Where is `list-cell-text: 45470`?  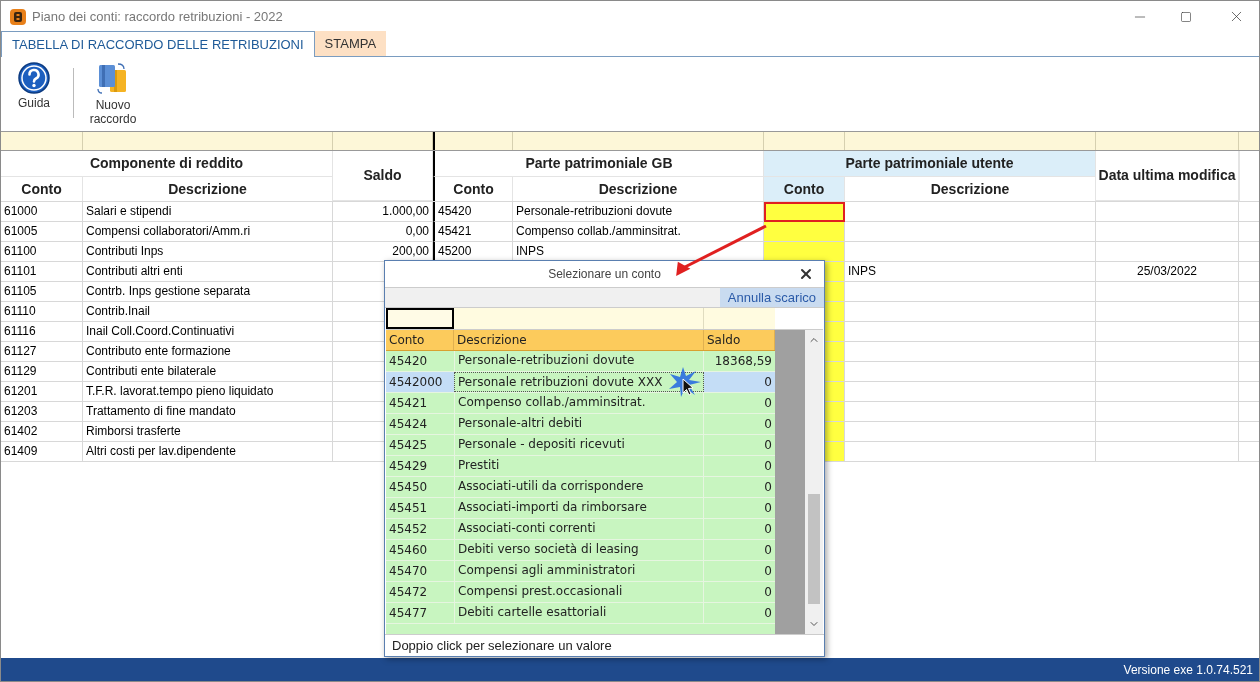
list-cell-text: 45470 is located at coordinates (408, 571).